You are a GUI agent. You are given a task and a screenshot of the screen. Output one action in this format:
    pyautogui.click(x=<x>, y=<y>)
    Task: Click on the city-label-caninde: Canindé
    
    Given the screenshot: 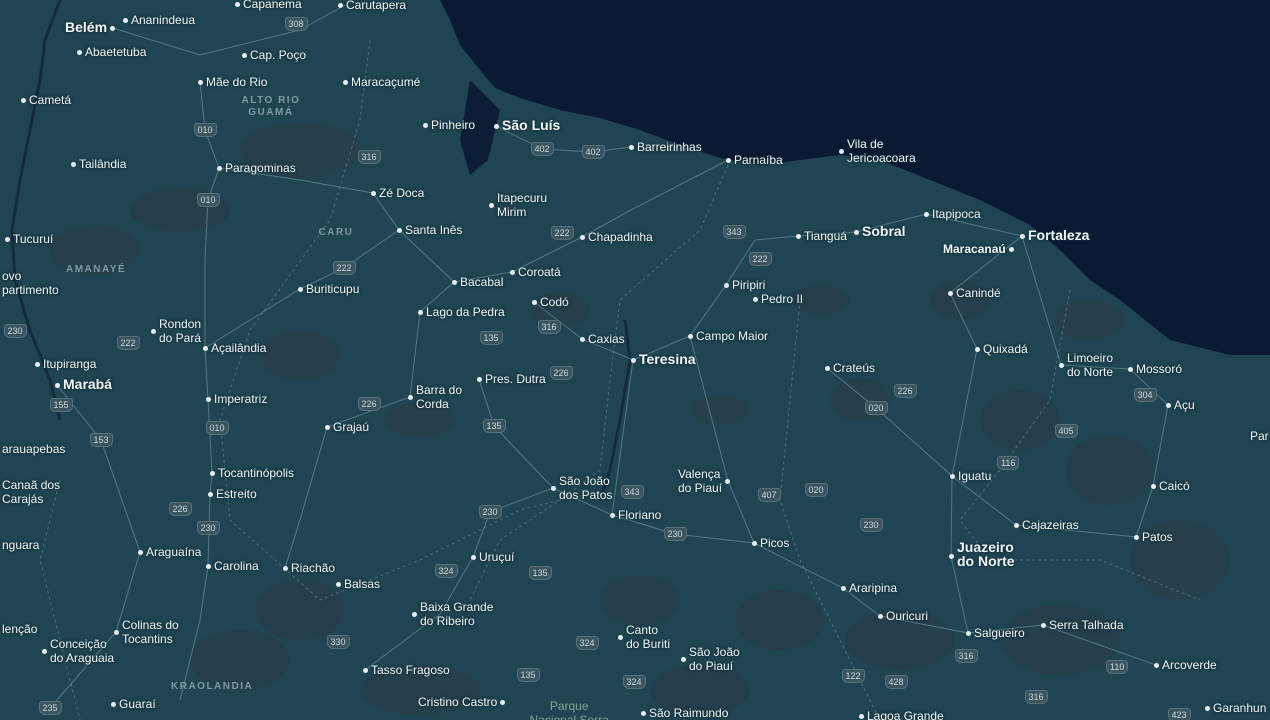 What is the action you would take?
    pyautogui.click(x=974, y=293)
    